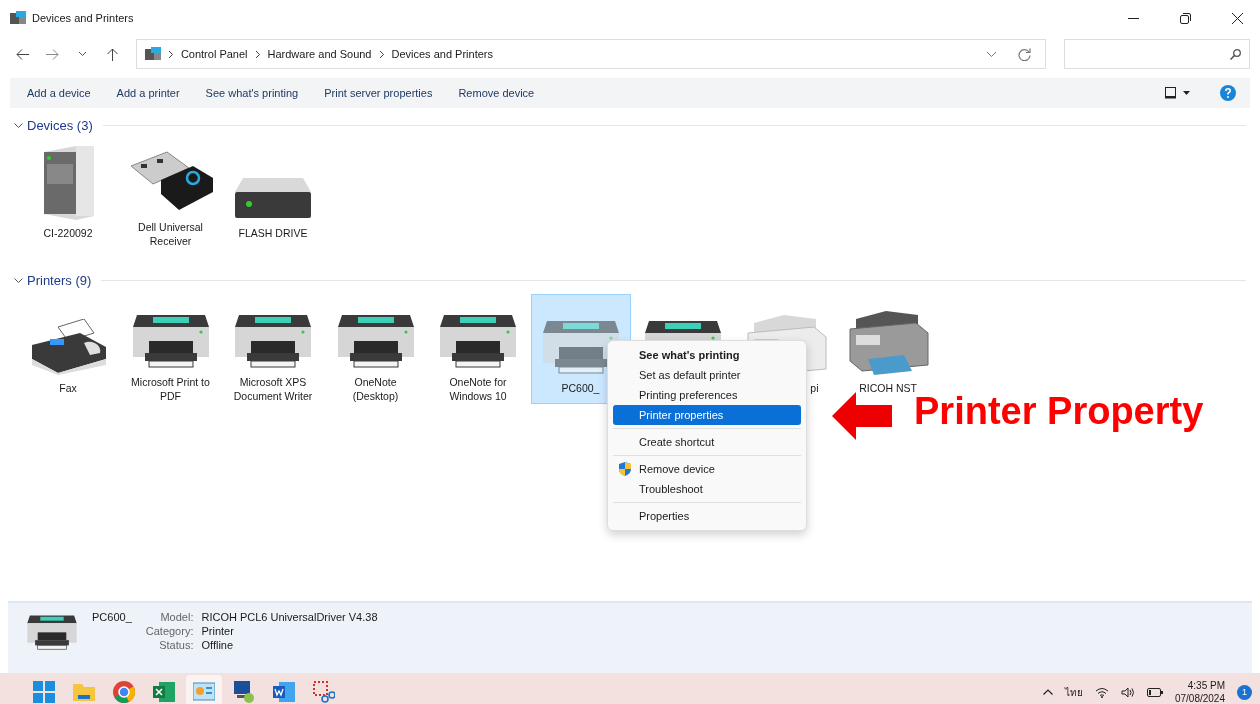  I want to click on device-label: pi, so click(814, 388).